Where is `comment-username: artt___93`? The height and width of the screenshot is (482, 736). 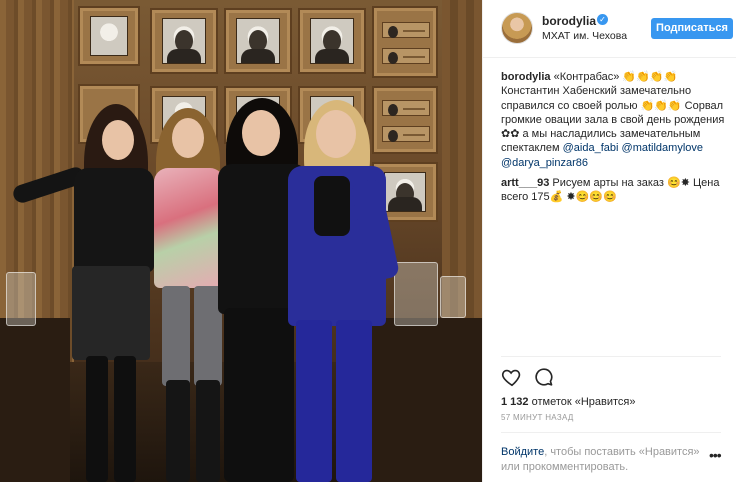 comment-username: artt___93 is located at coordinates (525, 183).